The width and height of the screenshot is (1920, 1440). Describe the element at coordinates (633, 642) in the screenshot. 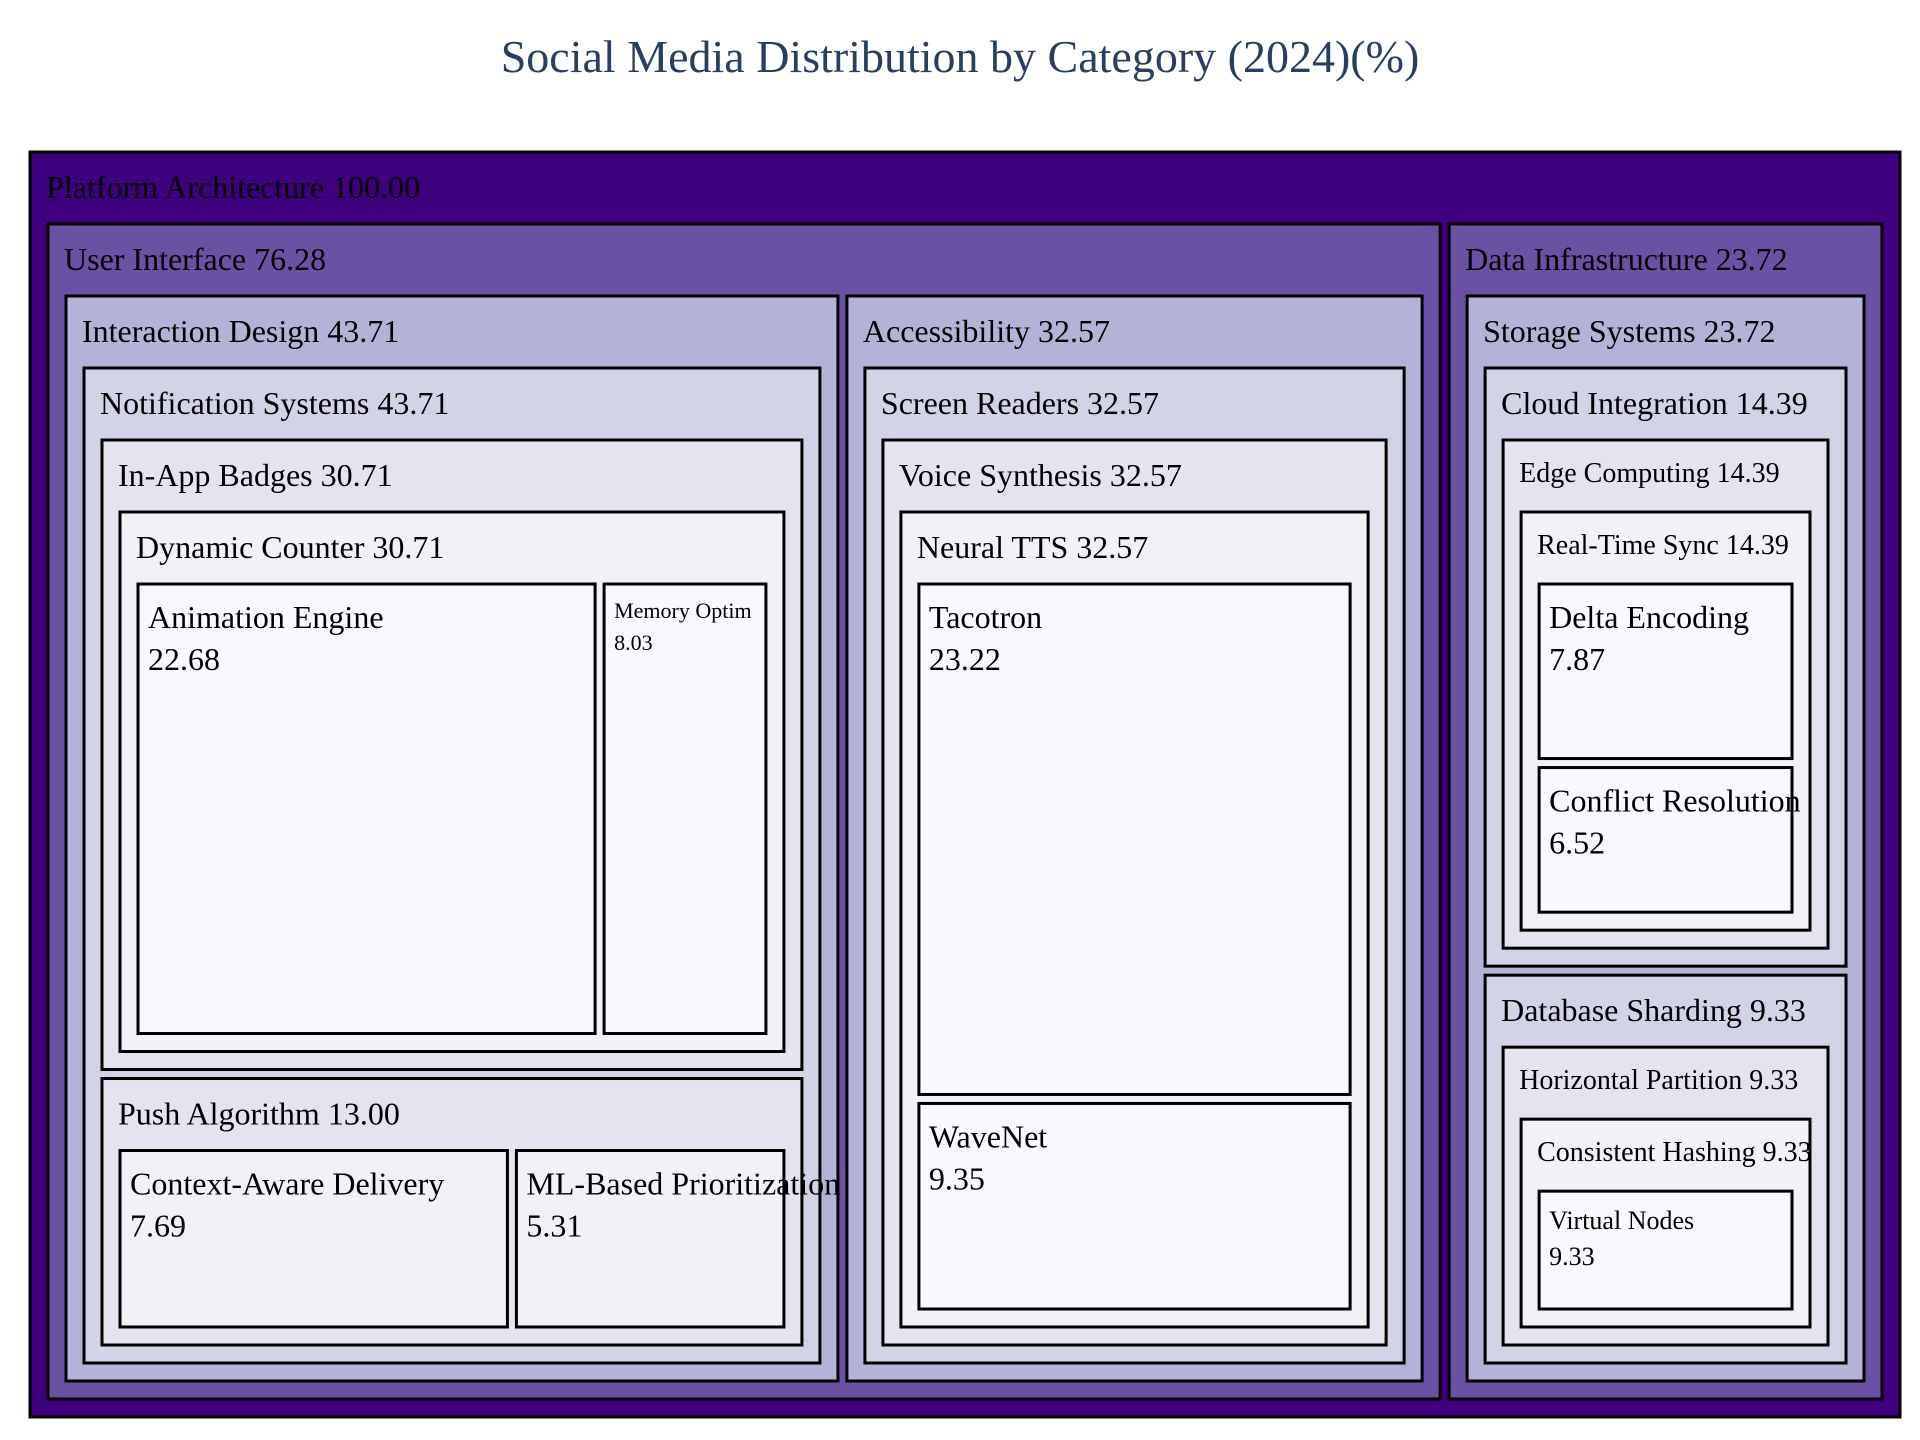

I see `treemap-leaf-value: 8.03` at that location.